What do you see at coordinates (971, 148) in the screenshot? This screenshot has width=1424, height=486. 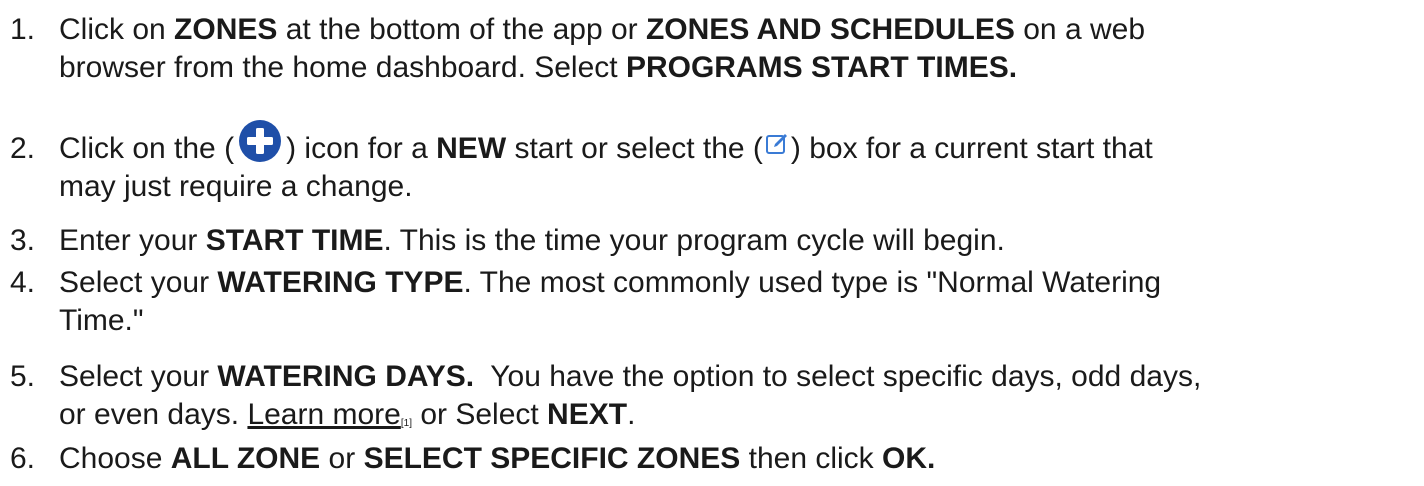 I see `text-span: ) box for a current start that` at bounding box center [971, 148].